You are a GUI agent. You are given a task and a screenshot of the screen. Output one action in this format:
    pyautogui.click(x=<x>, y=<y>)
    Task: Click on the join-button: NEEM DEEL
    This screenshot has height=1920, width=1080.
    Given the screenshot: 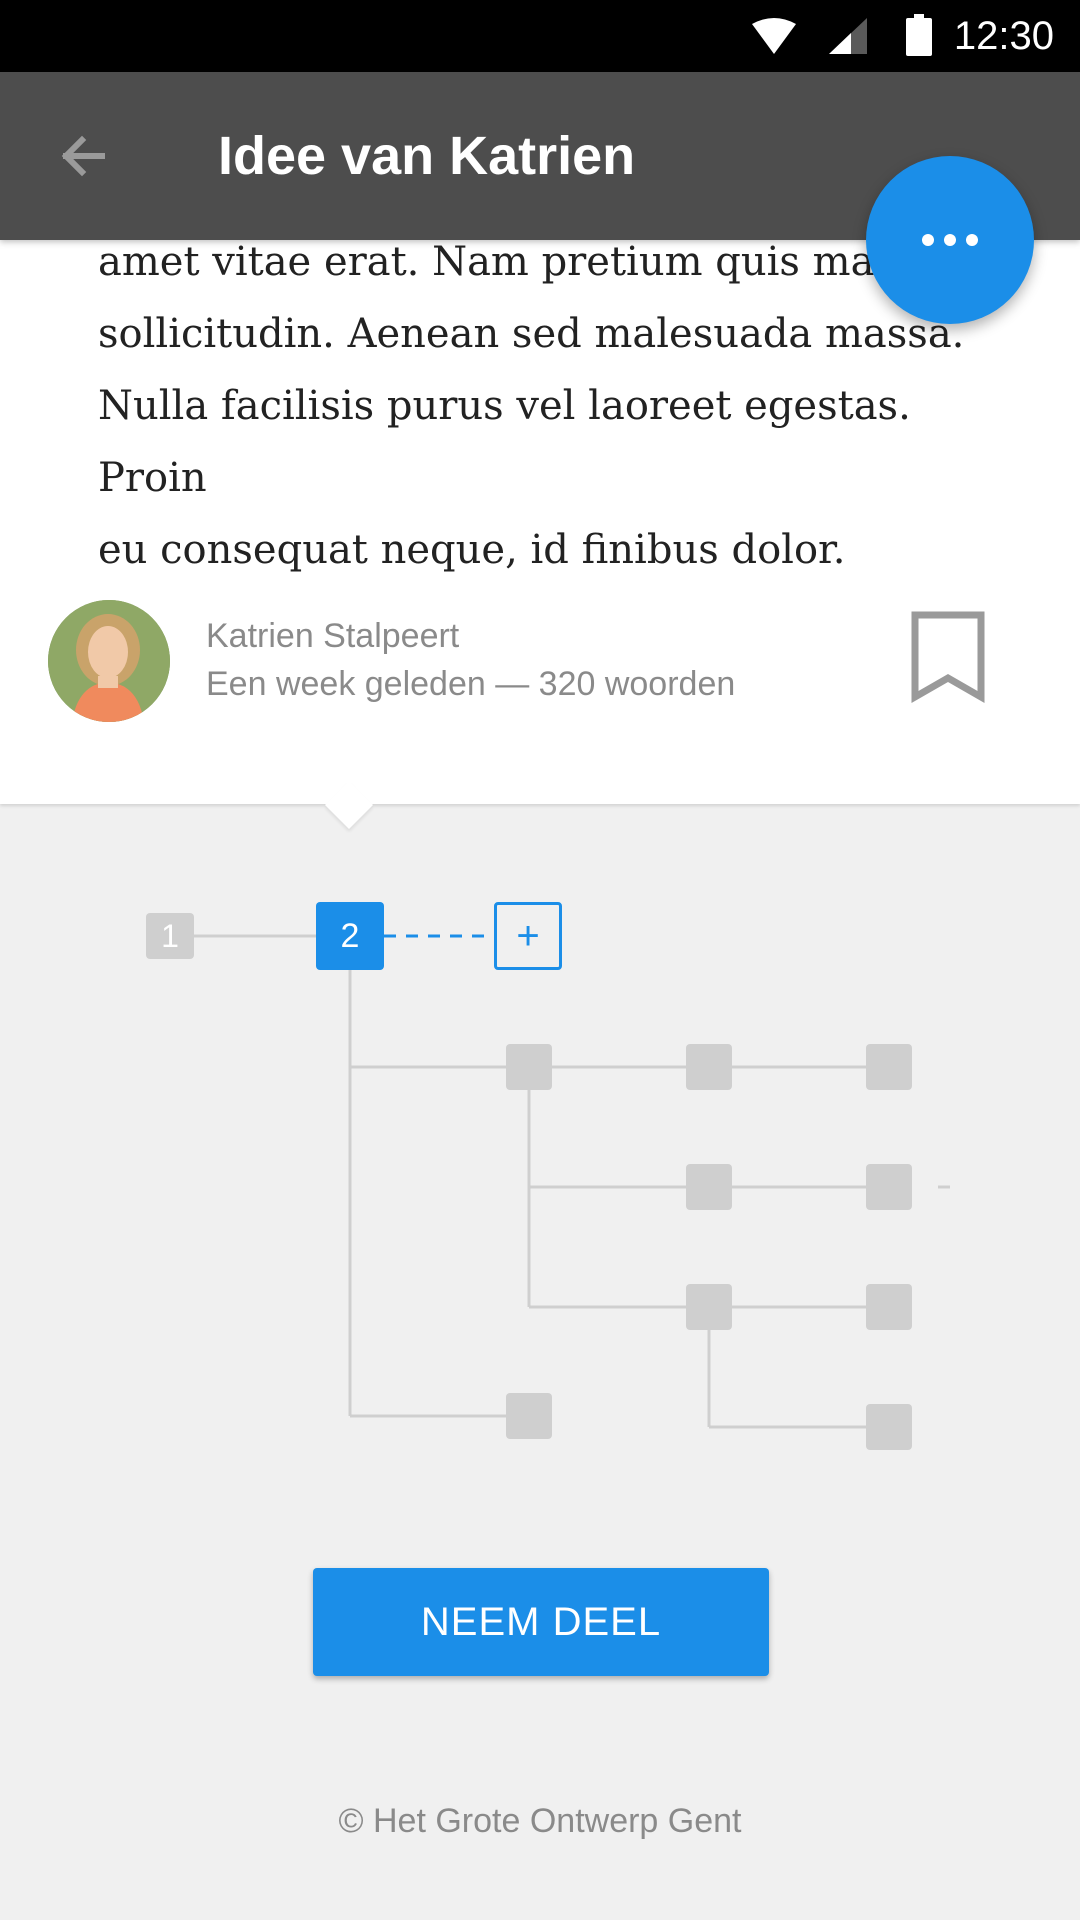 What is the action you would take?
    pyautogui.click(x=541, y=1622)
    